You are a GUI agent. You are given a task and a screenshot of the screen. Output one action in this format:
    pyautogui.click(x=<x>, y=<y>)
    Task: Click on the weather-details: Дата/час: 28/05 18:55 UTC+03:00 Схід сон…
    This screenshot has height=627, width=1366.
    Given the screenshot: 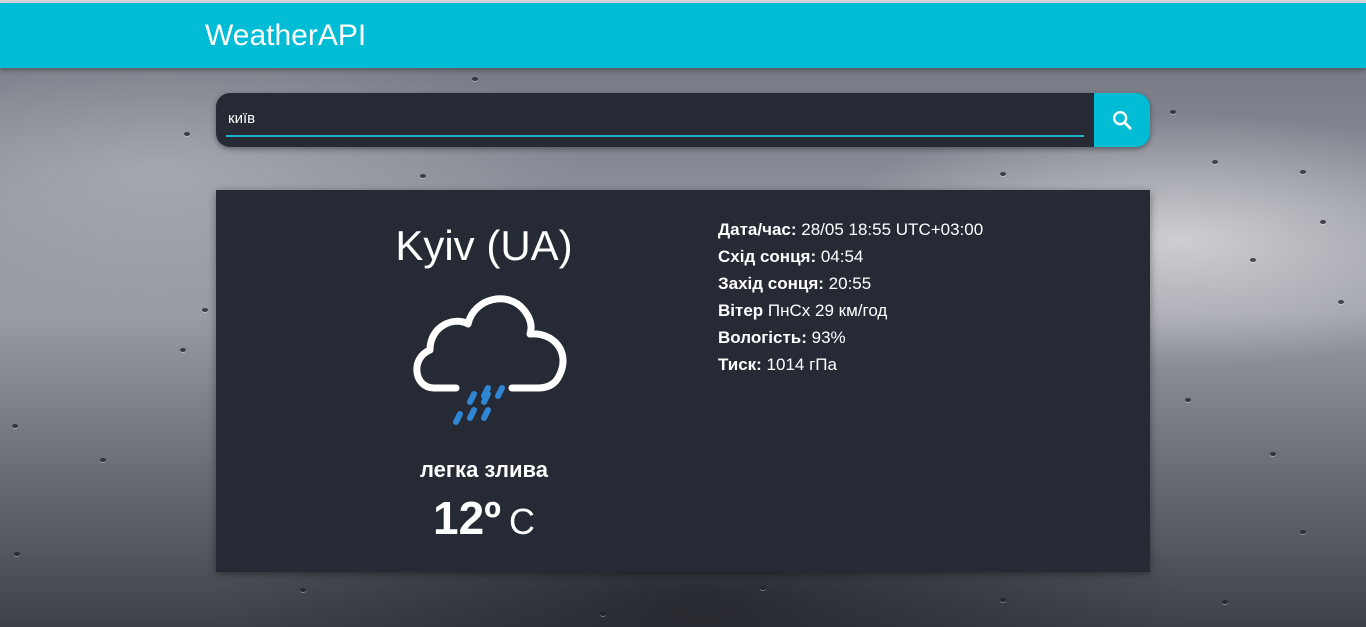 What is the action you would take?
    pyautogui.click(x=850, y=297)
    